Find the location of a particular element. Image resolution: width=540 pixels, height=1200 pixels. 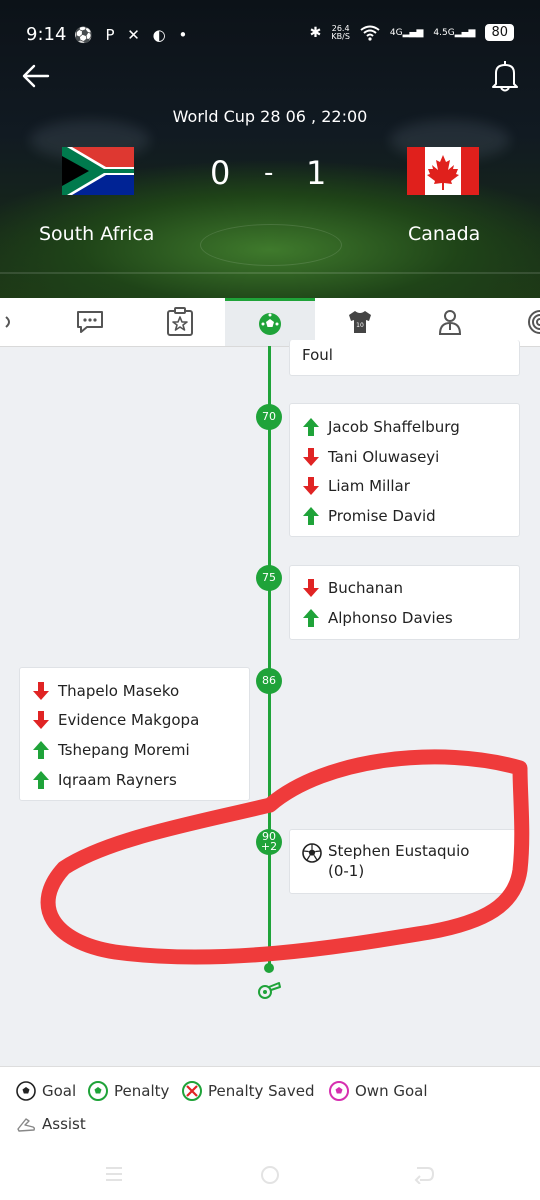

sub-in-row: Promise David is located at coordinates (369, 516).